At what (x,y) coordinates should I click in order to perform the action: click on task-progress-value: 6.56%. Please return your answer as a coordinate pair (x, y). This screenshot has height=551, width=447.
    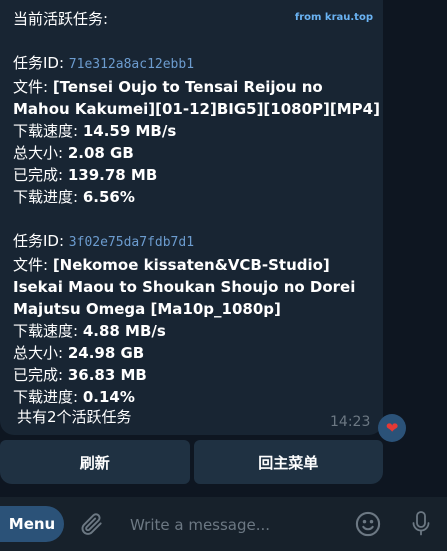
    Looking at the image, I should click on (108, 197).